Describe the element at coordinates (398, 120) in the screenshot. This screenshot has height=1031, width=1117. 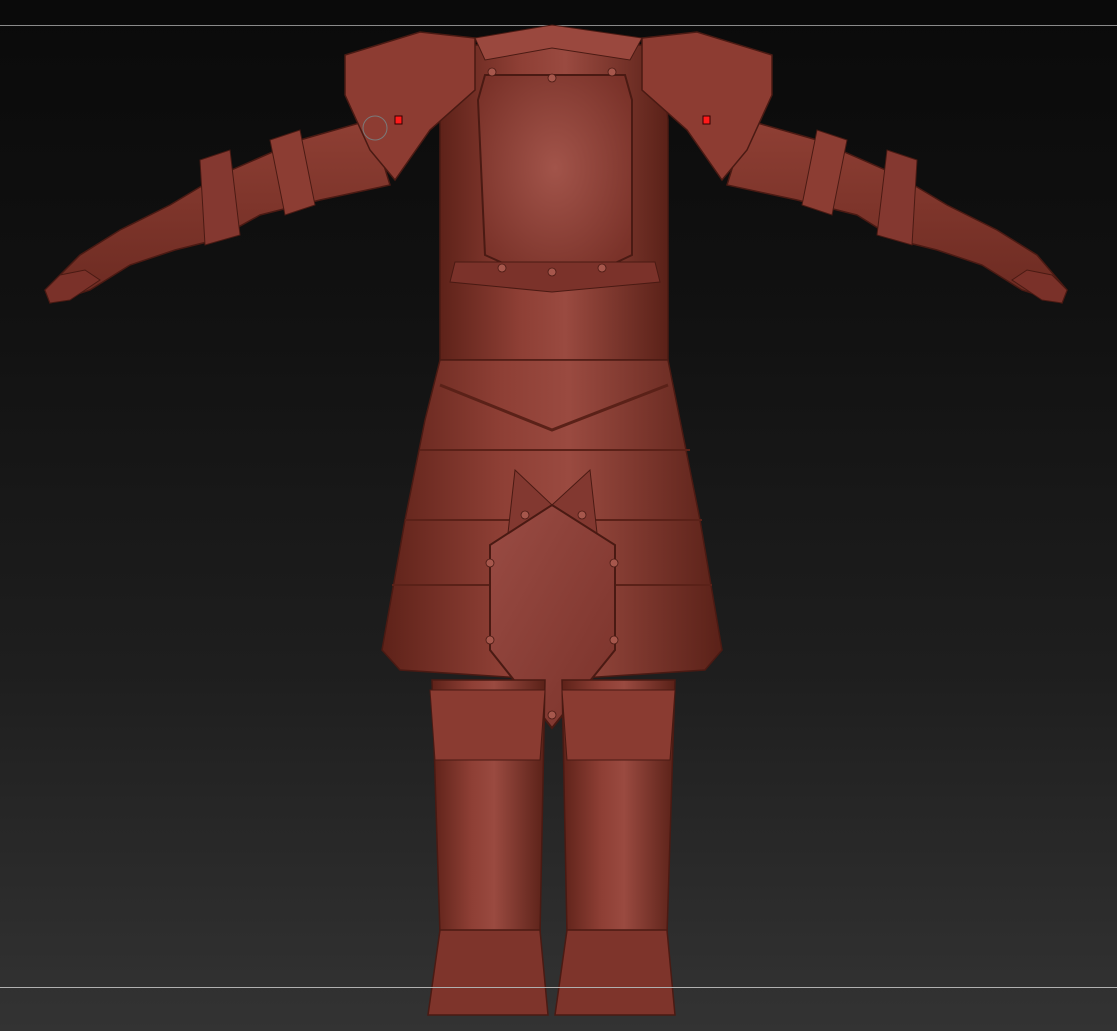
I see `symmetry-marker-left` at that location.